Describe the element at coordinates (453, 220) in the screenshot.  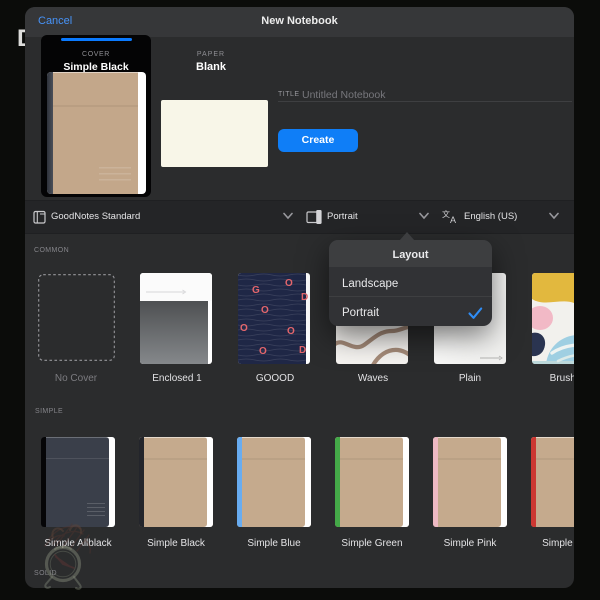
I see `svg-text: A` at that location.